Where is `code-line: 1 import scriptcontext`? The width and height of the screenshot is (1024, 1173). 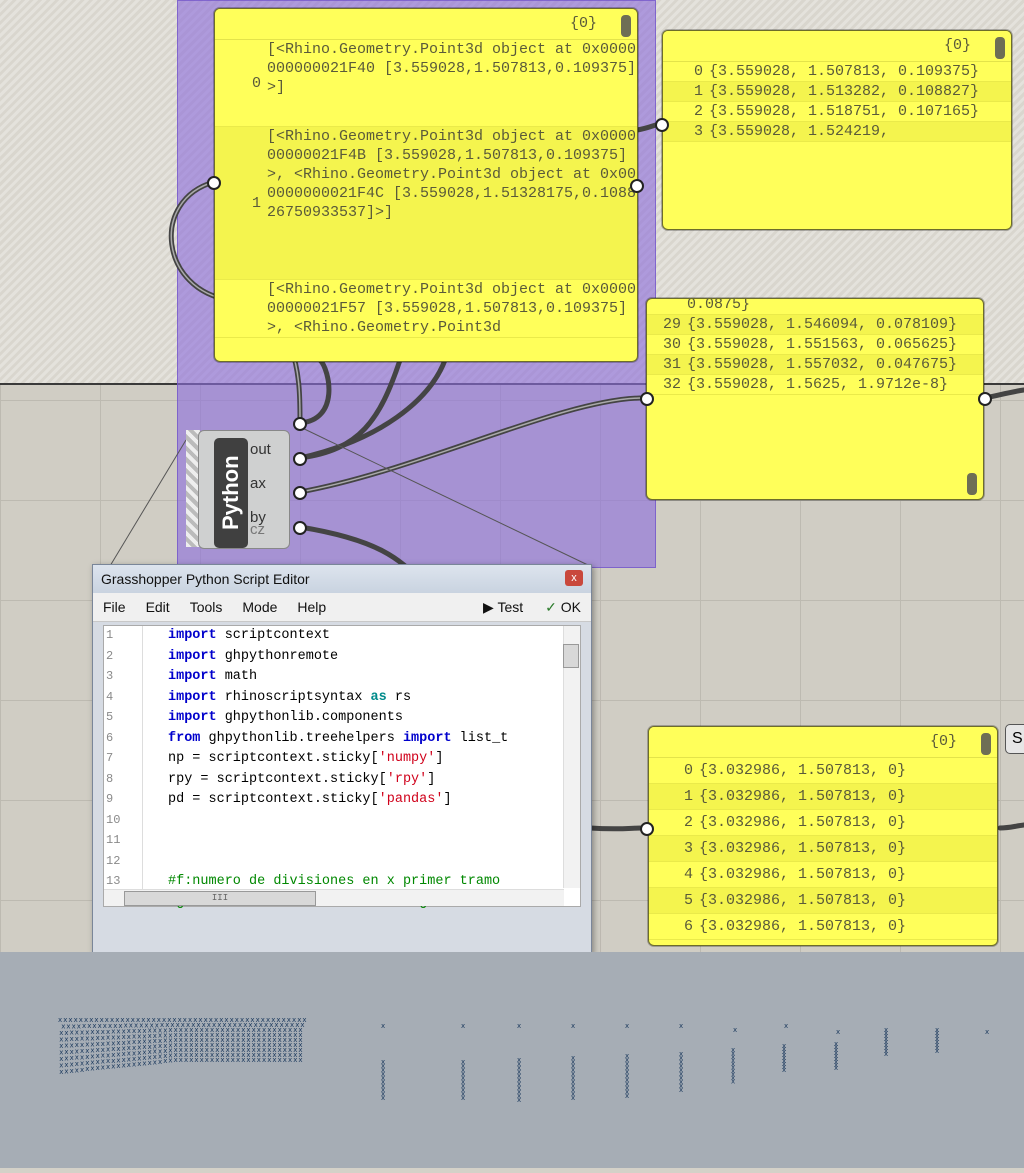 code-line: 1 import scriptcontext is located at coordinates (334, 638).